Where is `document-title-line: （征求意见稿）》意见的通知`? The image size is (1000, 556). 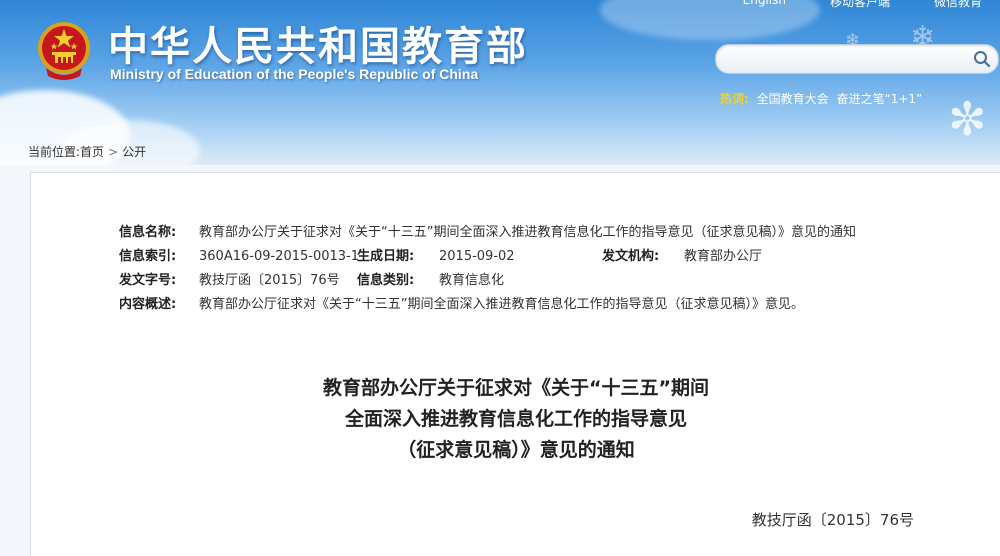
document-title-line: （征求意见稿）》意见的通知 is located at coordinates (516, 450).